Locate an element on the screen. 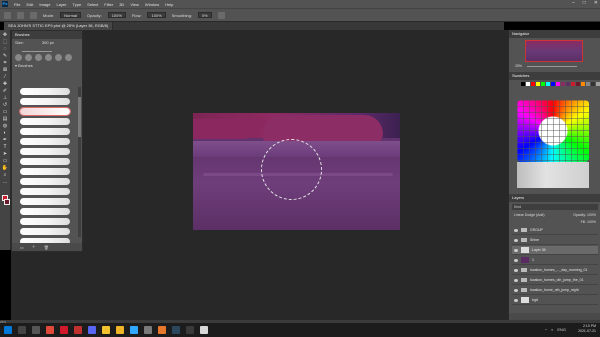 The width and height of the screenshot is (600, 337). app-orange-icon is located at coordinates (162, 330).